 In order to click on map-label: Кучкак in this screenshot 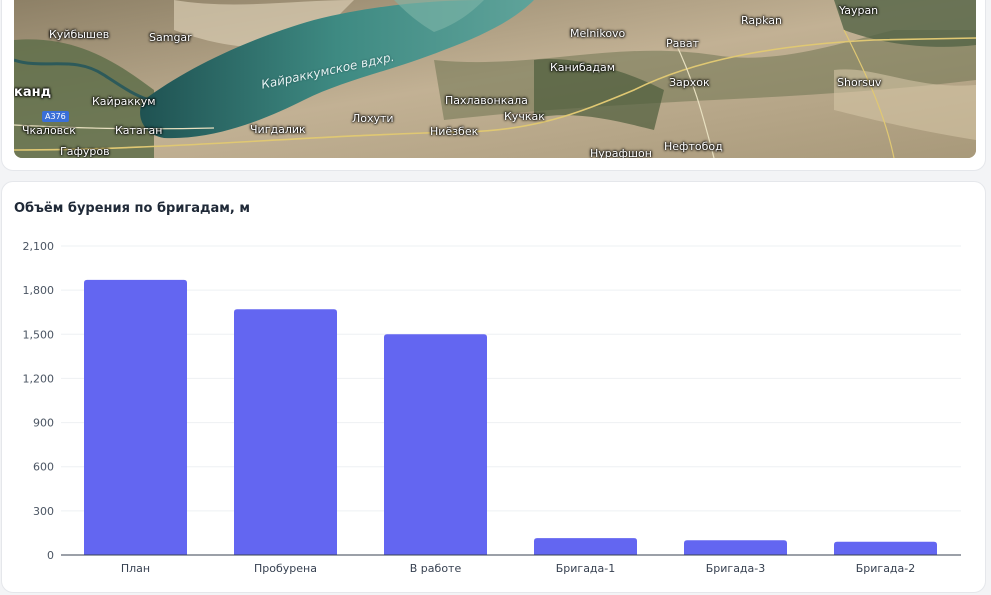, I will do `click(524, 116)`.